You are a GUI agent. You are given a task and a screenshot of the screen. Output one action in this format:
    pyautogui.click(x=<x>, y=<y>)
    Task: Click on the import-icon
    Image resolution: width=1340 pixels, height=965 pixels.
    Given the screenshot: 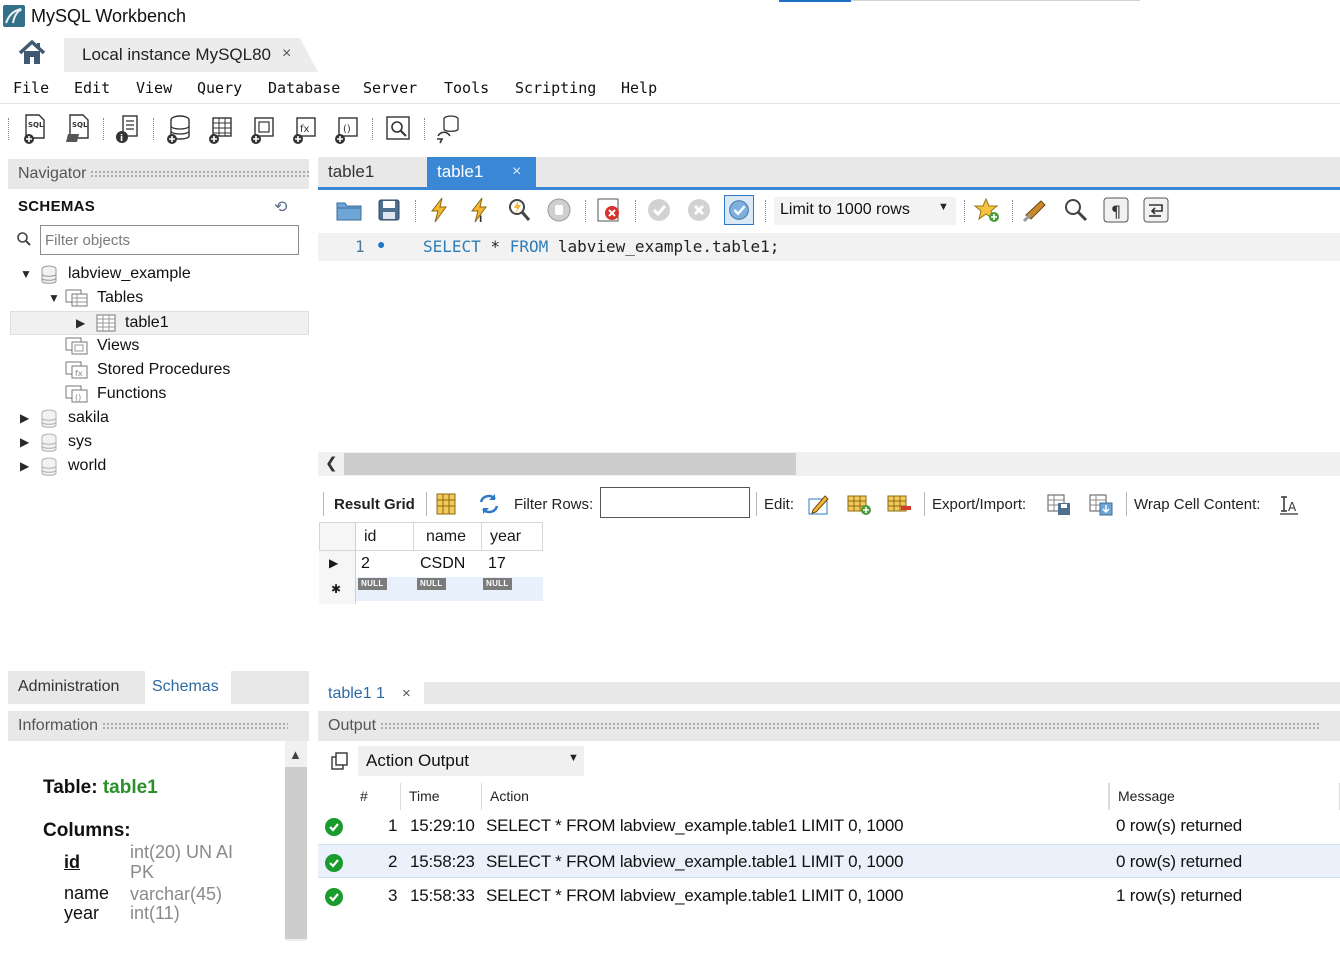 What is the action you would take?
    pyautogui.click(x=1101, y=504)
    